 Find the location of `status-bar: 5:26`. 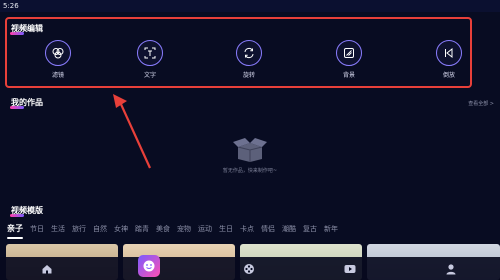

status-bar: 5:26 is located at coordinates (250, 6).